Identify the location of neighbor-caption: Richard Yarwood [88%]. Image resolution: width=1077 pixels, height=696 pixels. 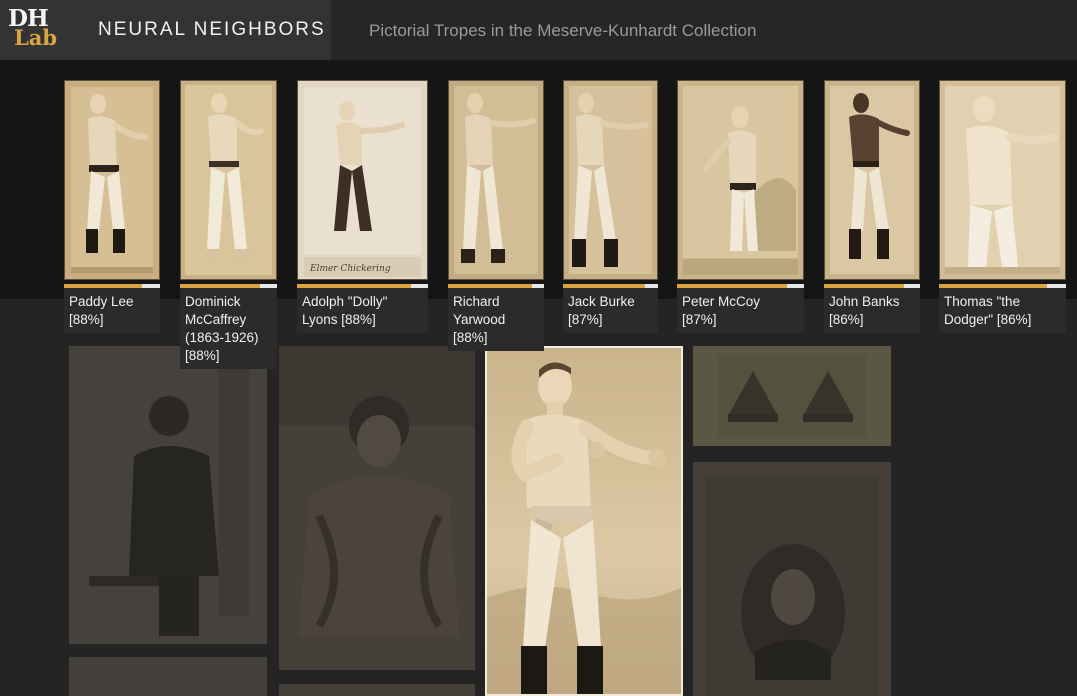
(496, 319).